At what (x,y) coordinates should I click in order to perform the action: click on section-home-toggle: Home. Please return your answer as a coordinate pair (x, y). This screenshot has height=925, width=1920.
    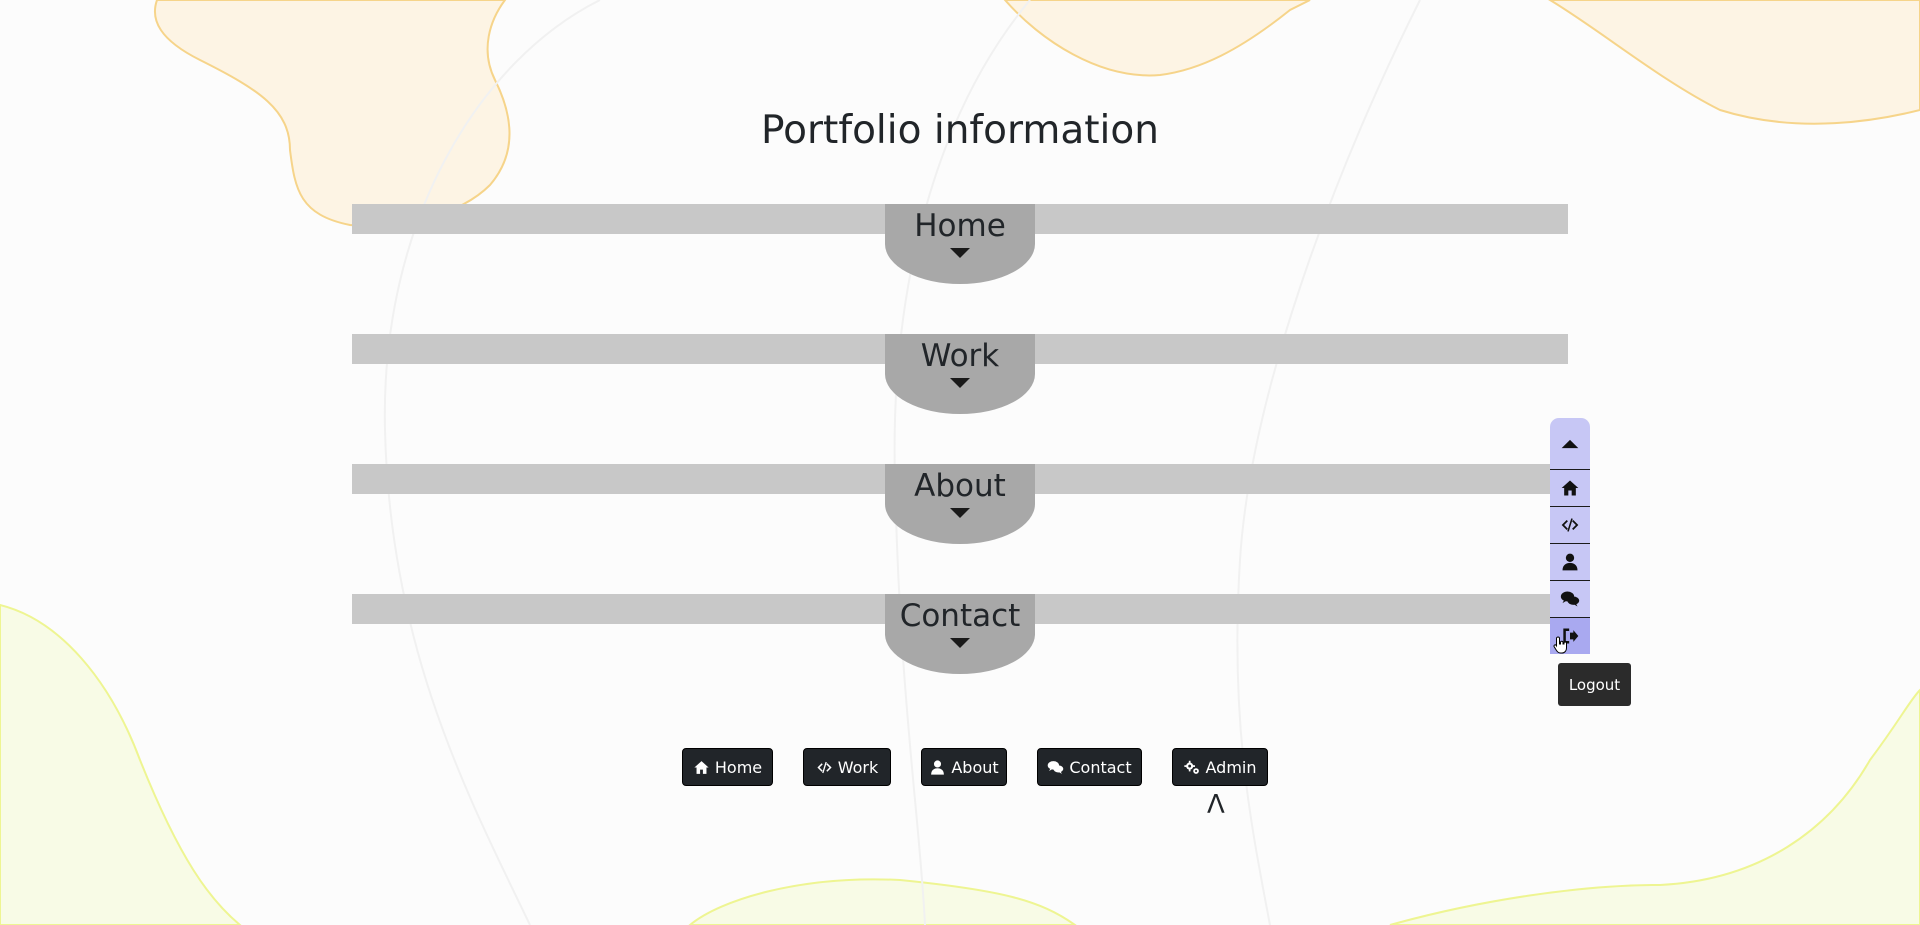
    Looking at the image, I should click on (960, 244).